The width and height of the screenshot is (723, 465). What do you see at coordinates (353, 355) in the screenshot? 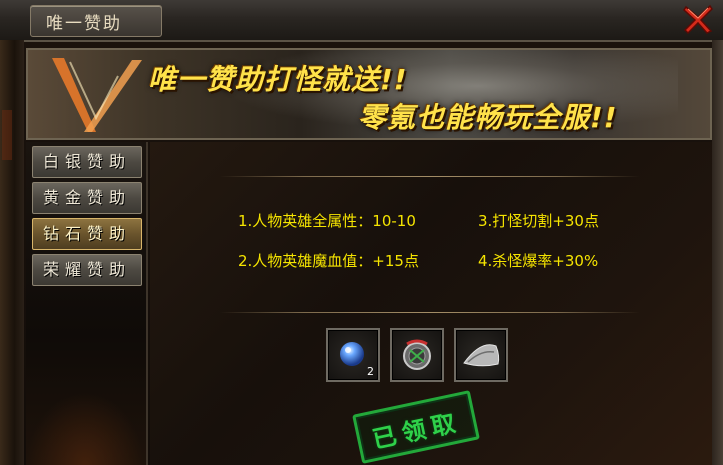
I see `reward-slot-orb: 2` at bounding box center [353, 355].